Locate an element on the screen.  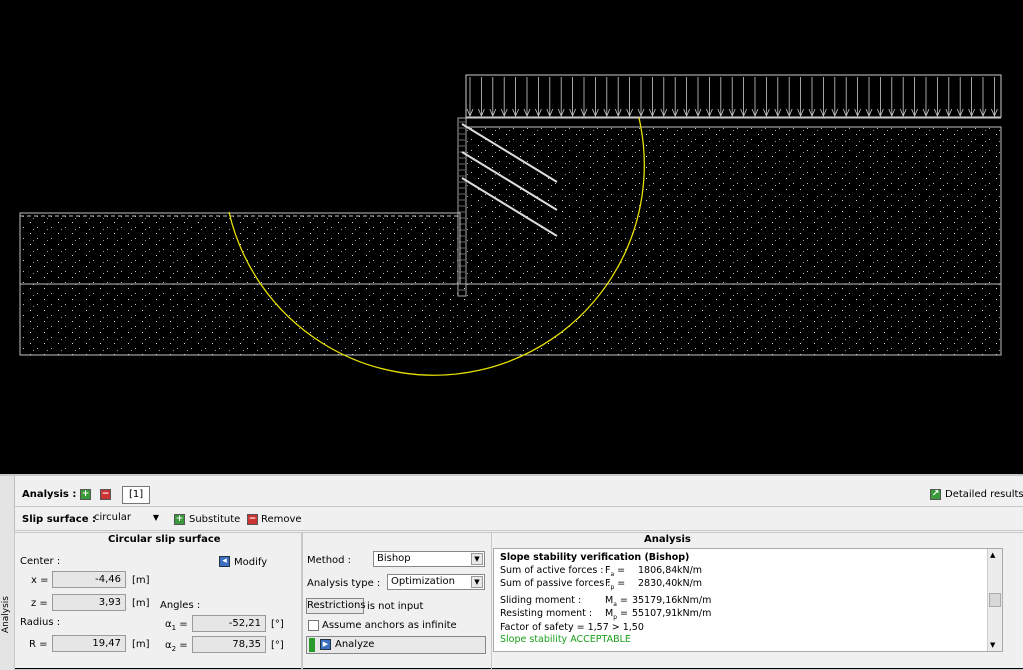
active-forces-symbol: Fa = is located at coordinates (615, 571).